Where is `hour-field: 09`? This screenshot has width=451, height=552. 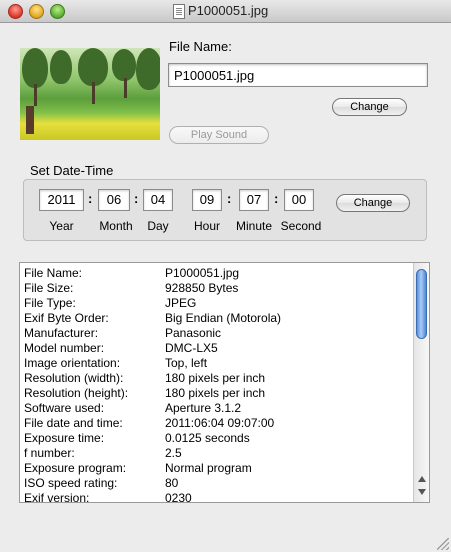
hour-field: 09 is located at coordinates (207, 200).